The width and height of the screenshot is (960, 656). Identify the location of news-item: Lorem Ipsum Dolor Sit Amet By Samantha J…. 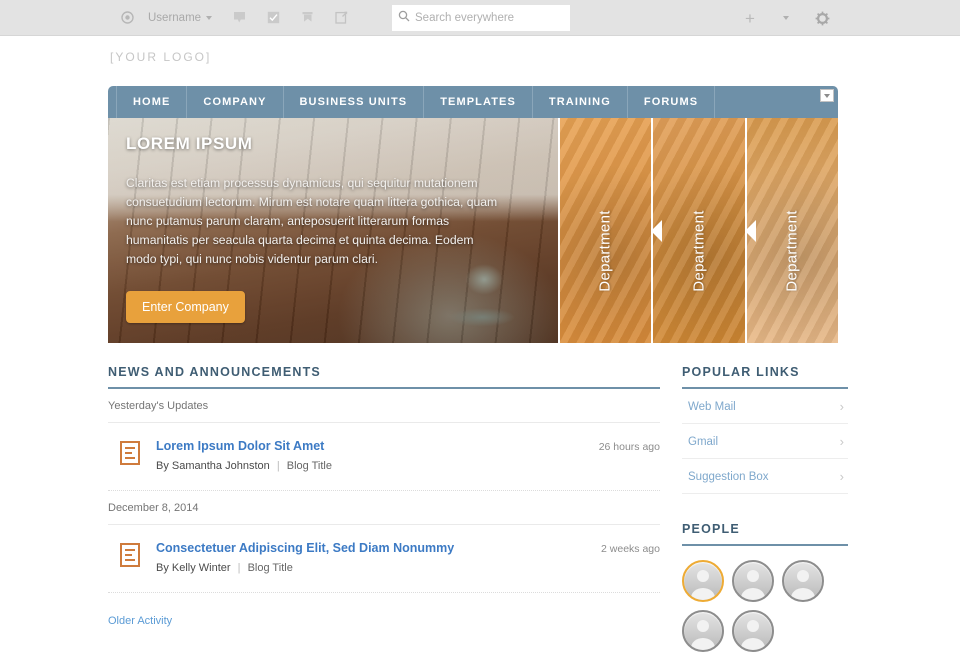
(384, 457).